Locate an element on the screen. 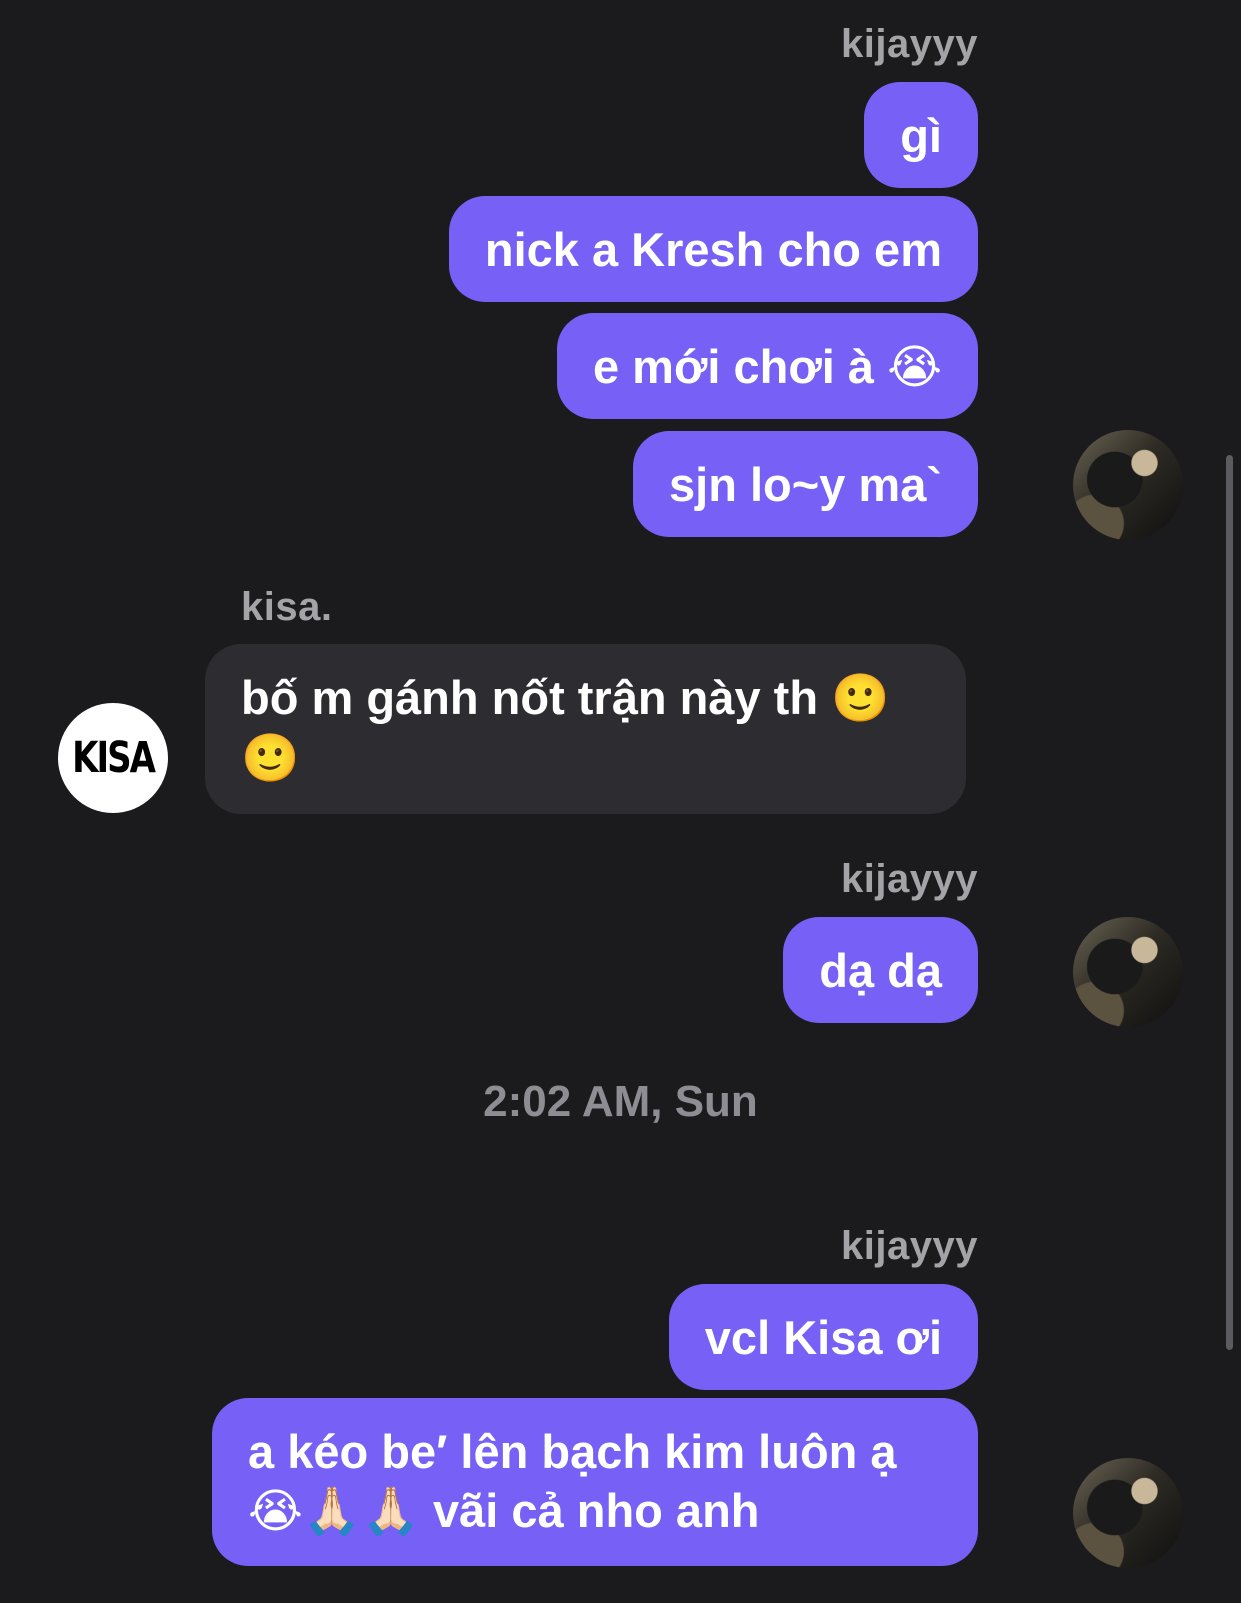  scrollbar is located at coordinates (1229, 902).